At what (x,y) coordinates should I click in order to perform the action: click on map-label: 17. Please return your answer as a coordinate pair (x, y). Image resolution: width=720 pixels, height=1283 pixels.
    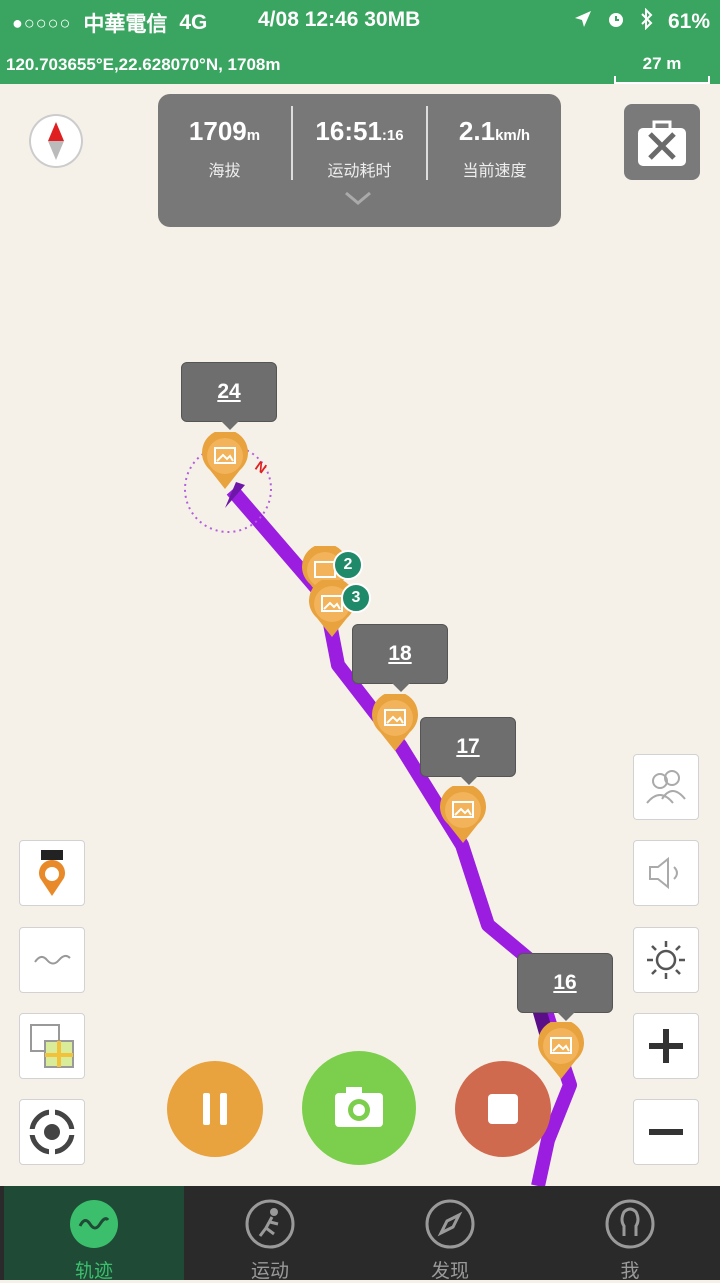
    Looking at the image, I should click on (468, 751).